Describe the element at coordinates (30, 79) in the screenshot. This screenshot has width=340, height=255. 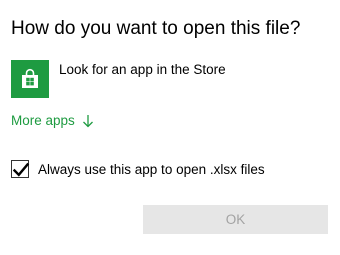
I see `store-bag-icon` at that location.